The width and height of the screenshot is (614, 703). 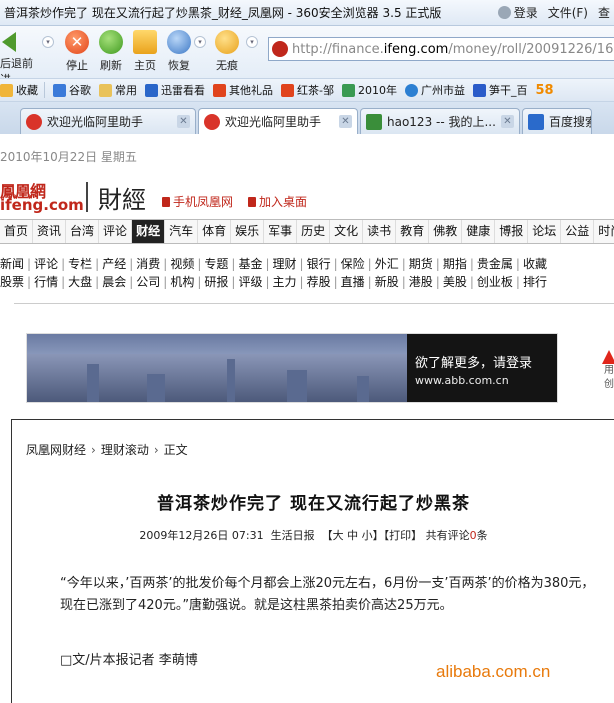 What do you see at coordinates (114, 264) in the screenshot?
I see `sub-nav-item: 产经` at bounding box center [114, 264].